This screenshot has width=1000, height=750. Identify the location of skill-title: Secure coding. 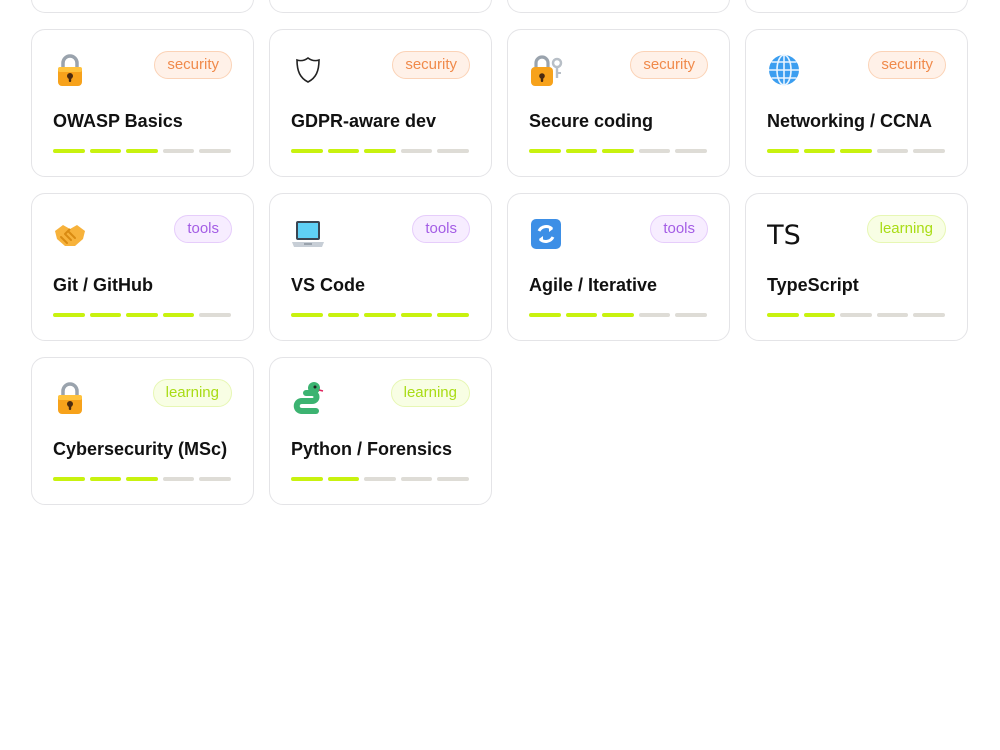
(591, 121).